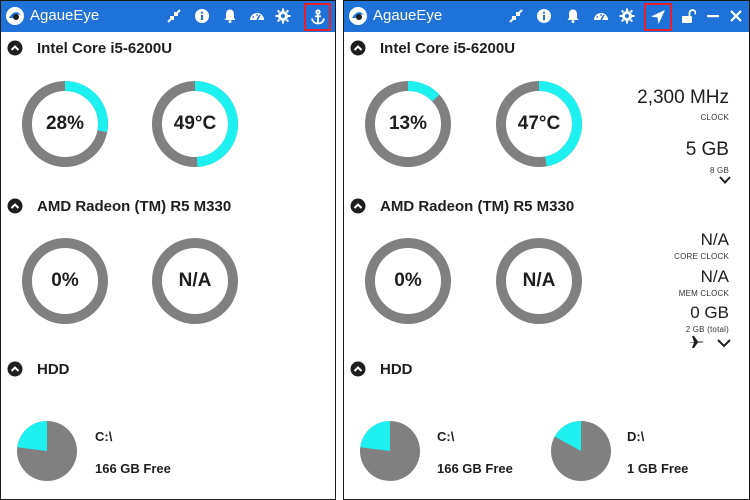 Image resolution: width=750 pixels, height=500 pixels. What do you see at coordinates (697, 342) in the screenshot?
I see `airplane-icon` at bounding box center [697, 342].